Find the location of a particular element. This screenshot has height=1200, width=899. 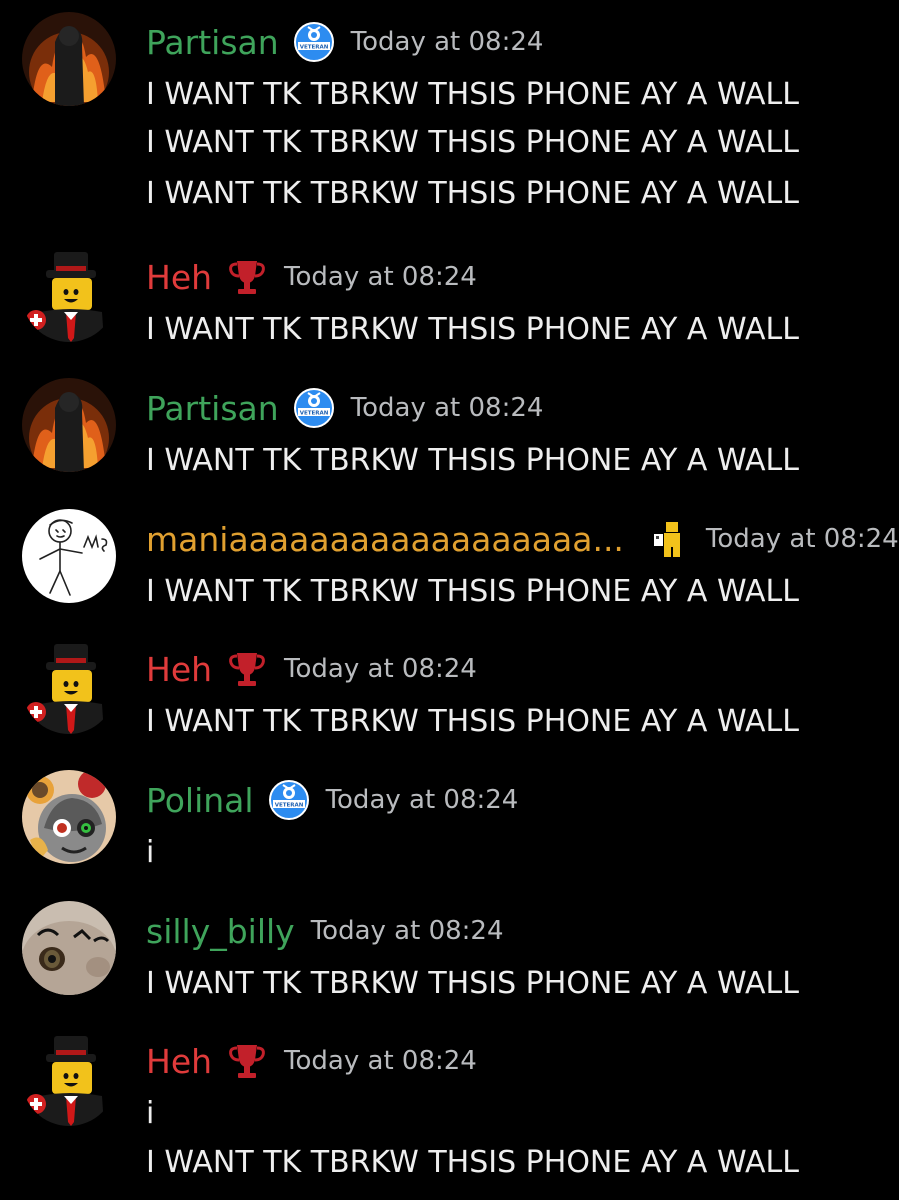

message-header: maniaaaaaaaaaaaaaaaaaa... Today at 08:24 is located at coordinates (522, 539).